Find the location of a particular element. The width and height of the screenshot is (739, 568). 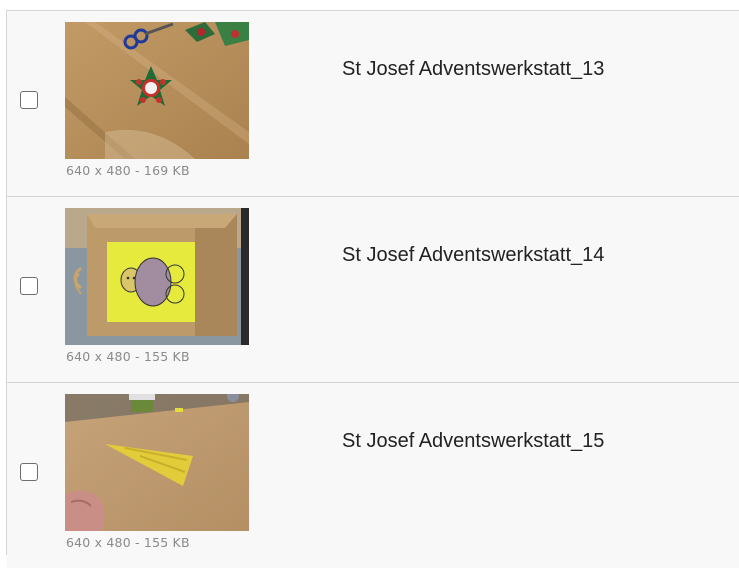

file-title: St Josef Adventswerkstatt_15 is located at coordinates (473, 441).